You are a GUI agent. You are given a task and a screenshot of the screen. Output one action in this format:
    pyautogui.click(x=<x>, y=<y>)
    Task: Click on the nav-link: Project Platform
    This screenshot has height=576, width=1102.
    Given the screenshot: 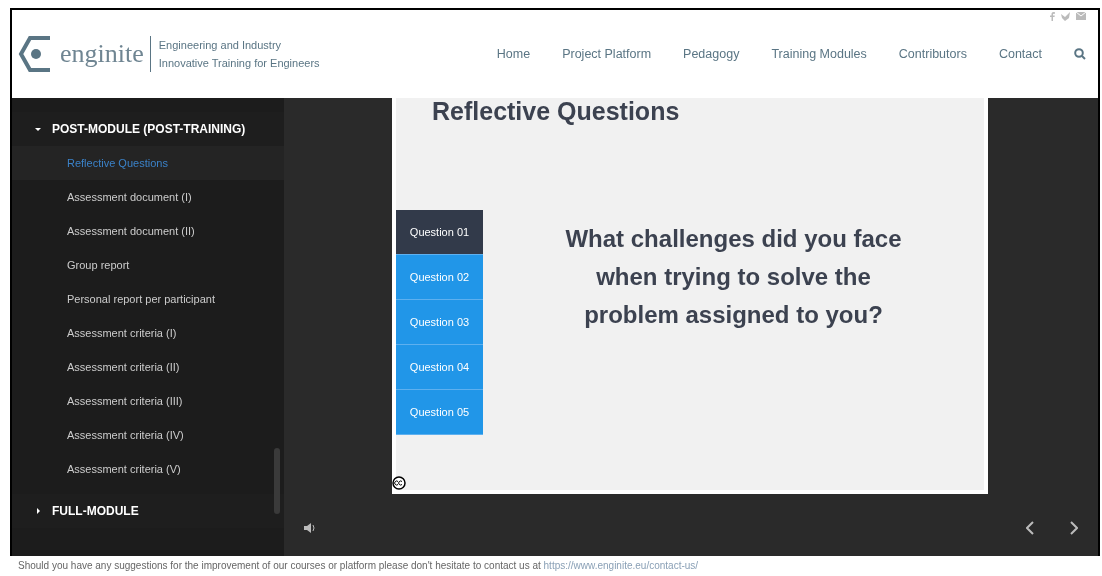 What is the action you would take?
    pyautogui.click(x=607, y=54)
    